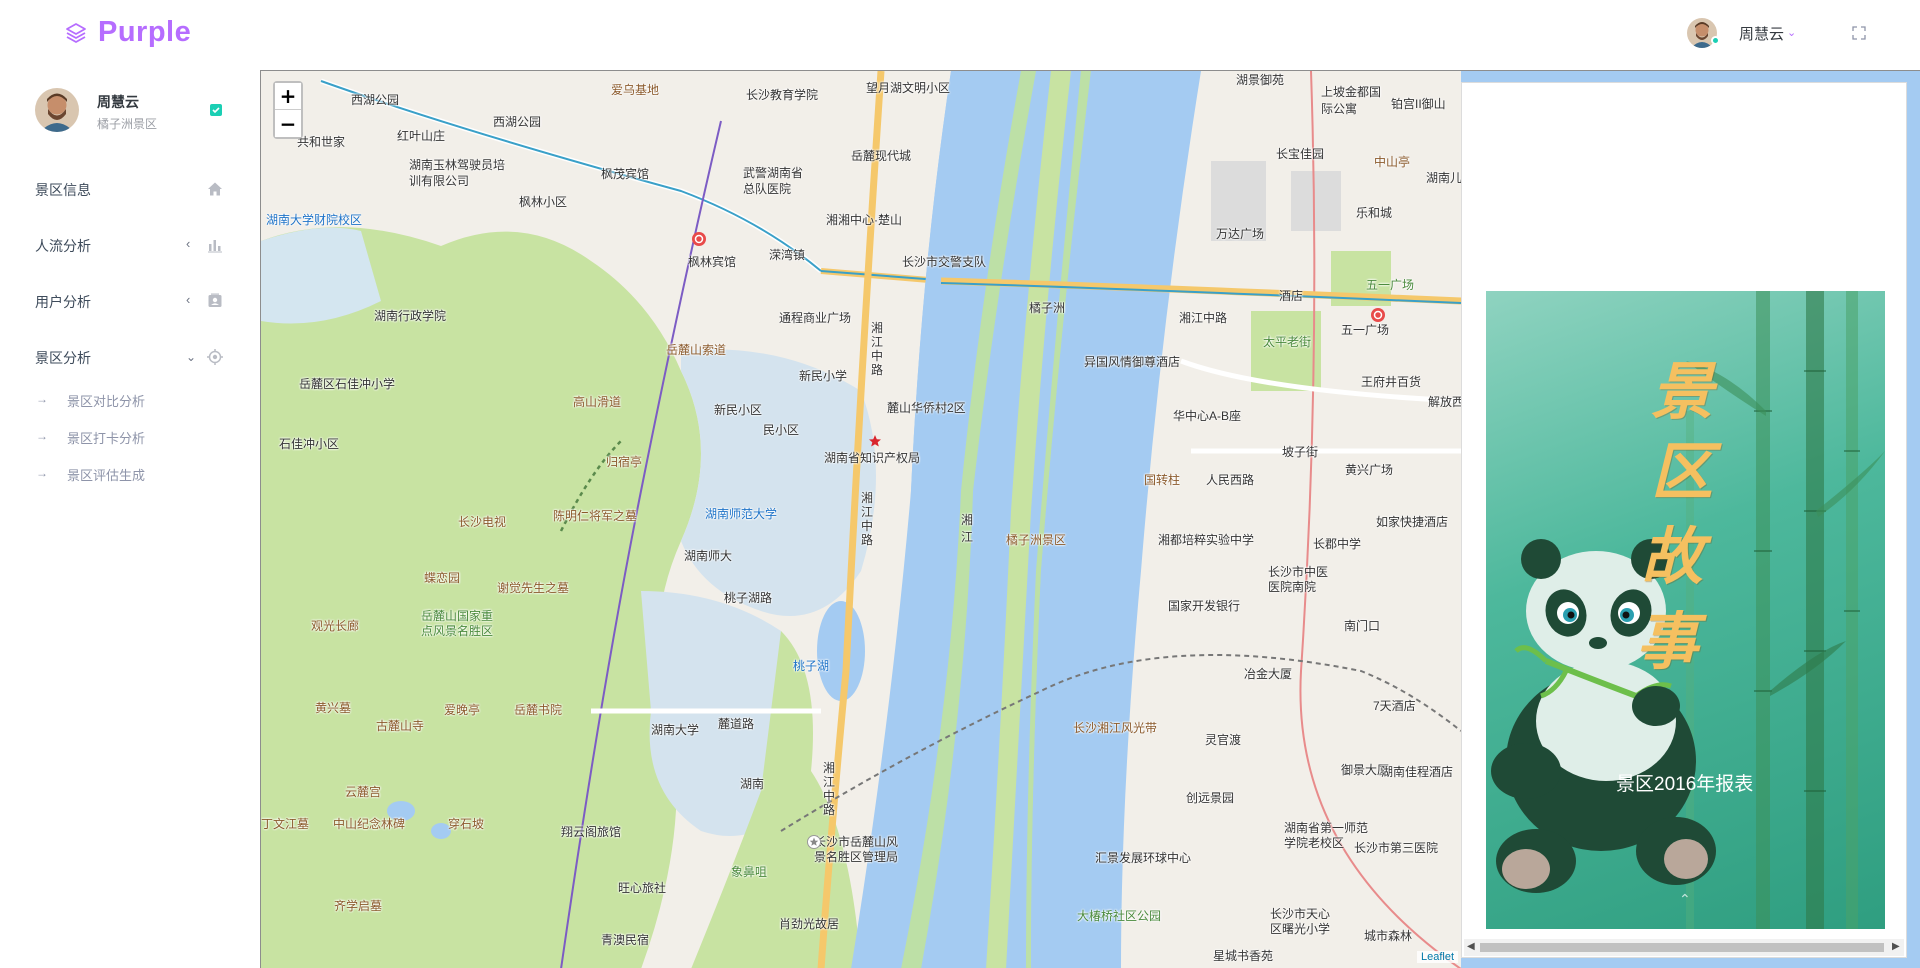 The image size is (1920, 968). Describe the element at coordinates (864, 220) in the screenshot. I see `map-label: 湘湘中心·楚山` at that location.